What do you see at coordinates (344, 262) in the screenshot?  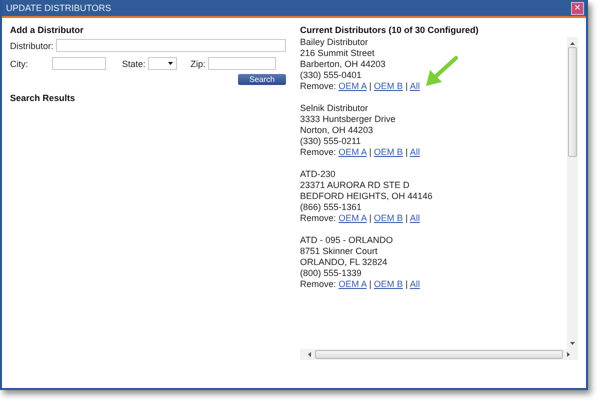 I see `address-line: ORLANDO, FL 32824` at bounding box center [344, 262].